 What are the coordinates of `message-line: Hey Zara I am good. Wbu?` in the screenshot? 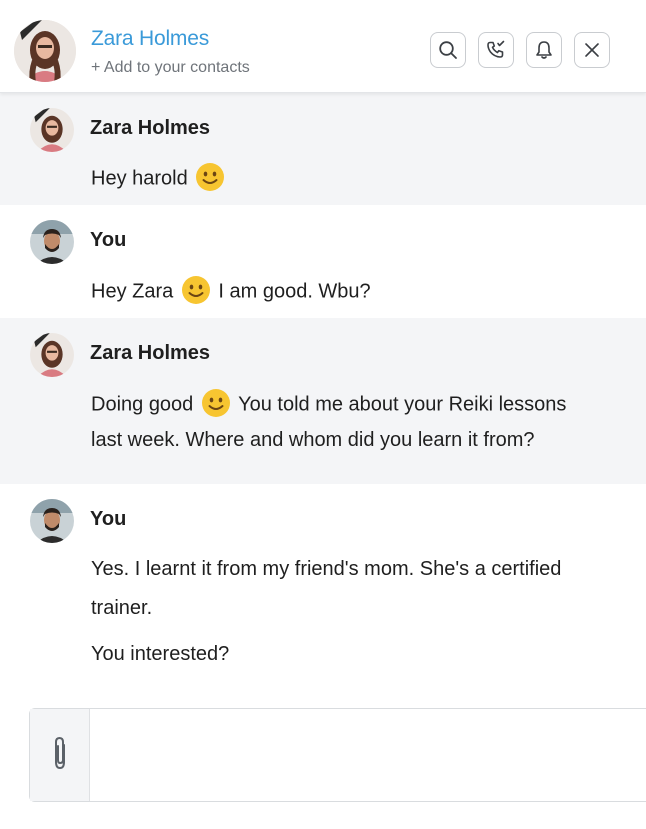 It's located at (231, 290).